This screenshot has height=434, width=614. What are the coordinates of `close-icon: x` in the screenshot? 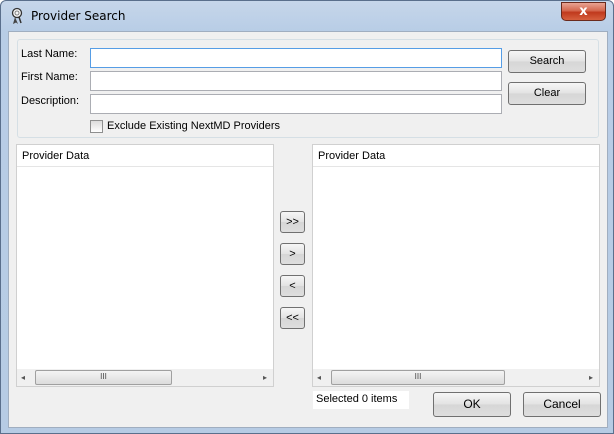 It's located at (583, 11).